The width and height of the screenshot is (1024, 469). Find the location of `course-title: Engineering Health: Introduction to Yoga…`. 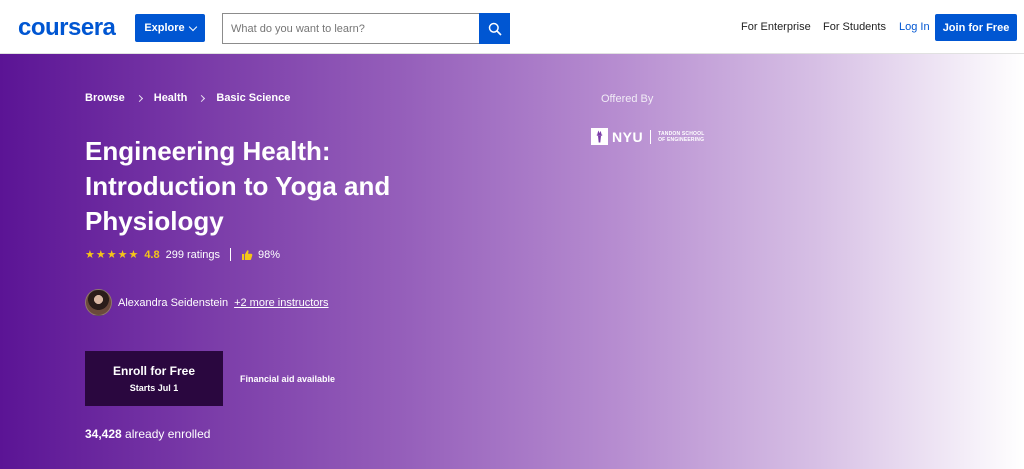

course-title: Engineering Health: Introduction to Yoga… is located at coordinates (238, 186).